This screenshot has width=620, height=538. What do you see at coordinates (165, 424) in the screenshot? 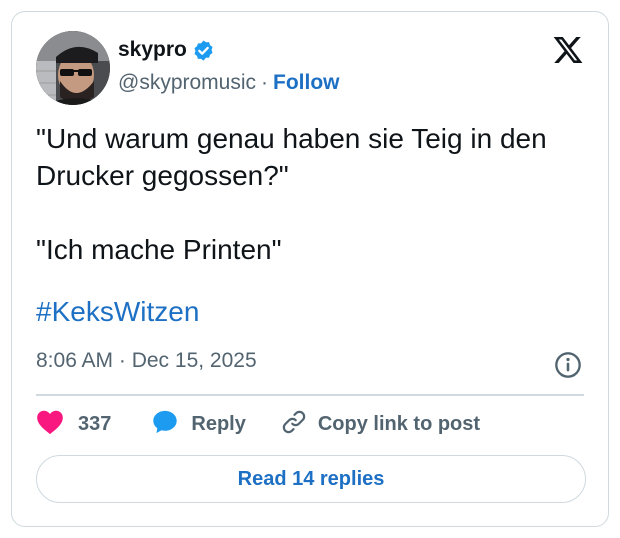
I see `speech-bubble-icon` at bounding box center [165, 424].